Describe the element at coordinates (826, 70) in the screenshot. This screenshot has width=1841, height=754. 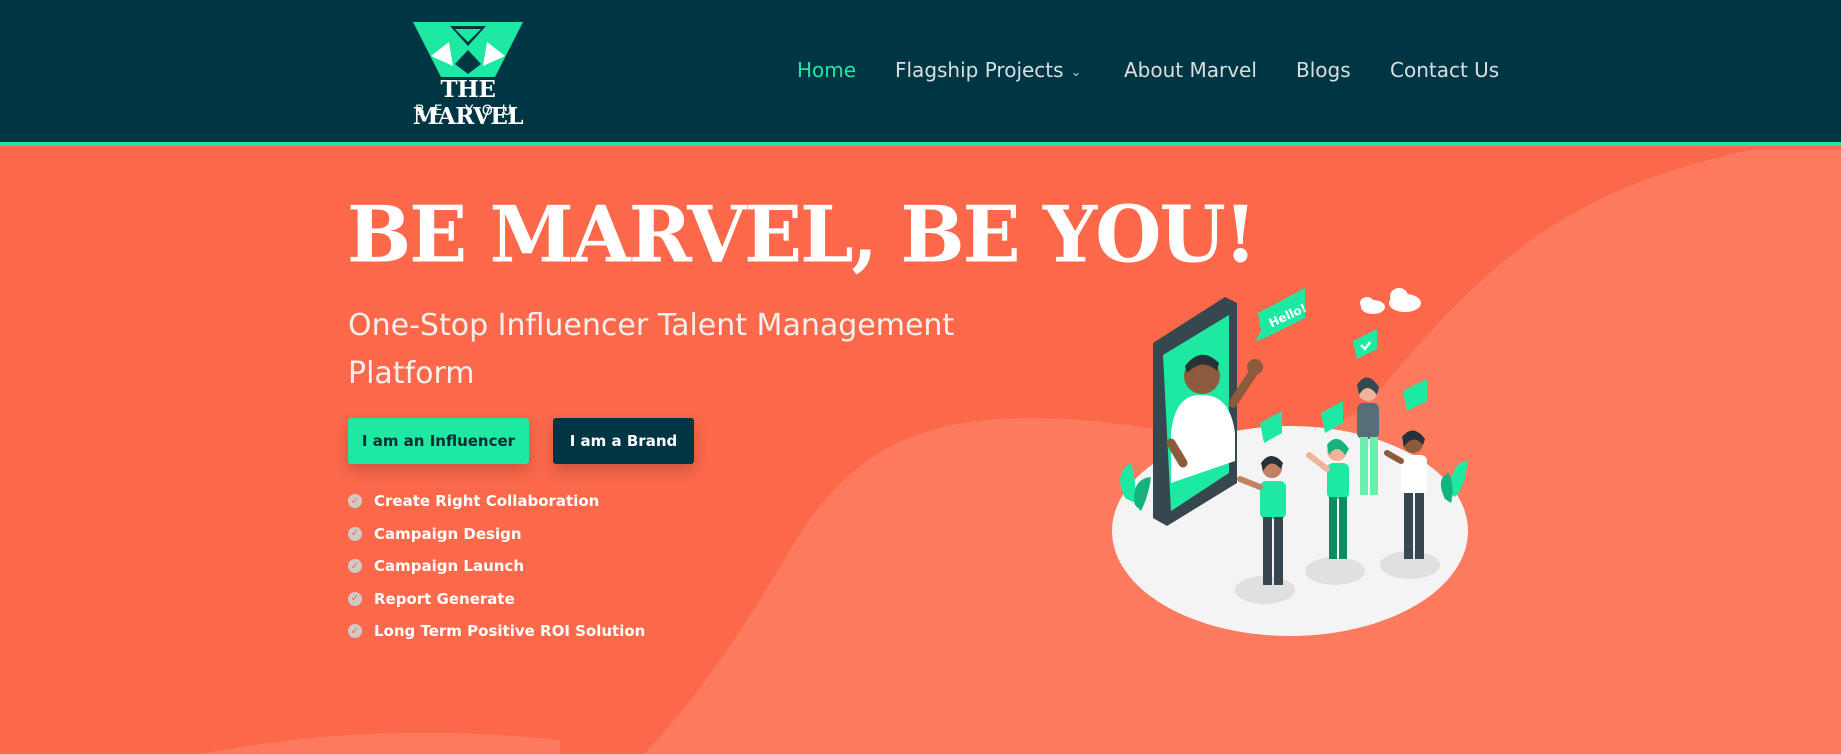
I see `nav-home: Home` at that location.